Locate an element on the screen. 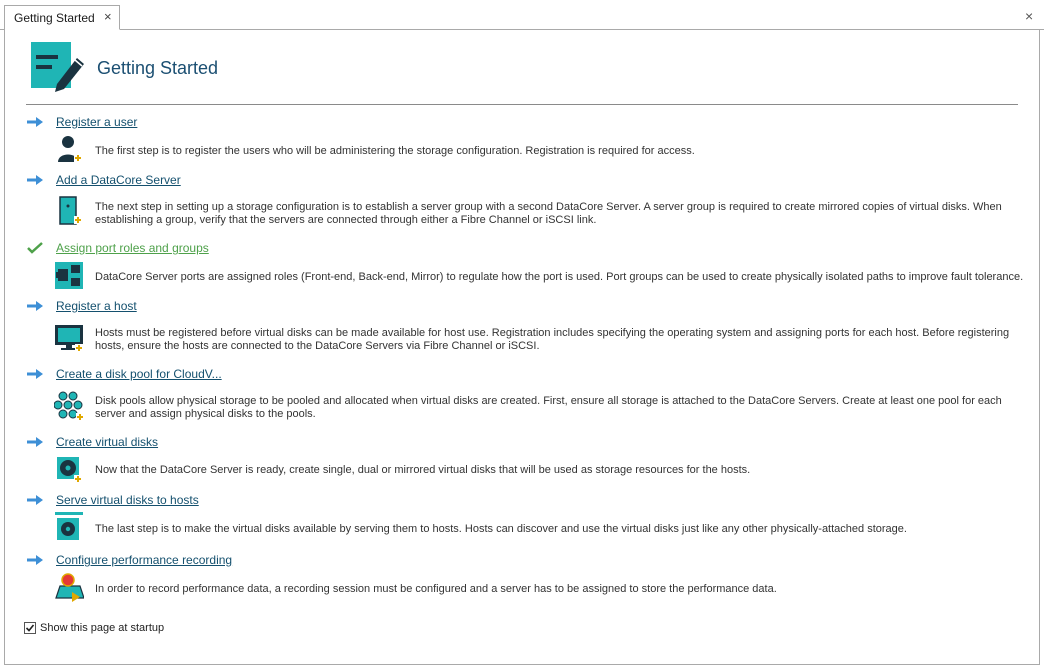 The width and height of the screenshot is (1044, 669). serve-virtual-disks-link: Serve virtual disks to hosts is located at coordinates (127, 500).